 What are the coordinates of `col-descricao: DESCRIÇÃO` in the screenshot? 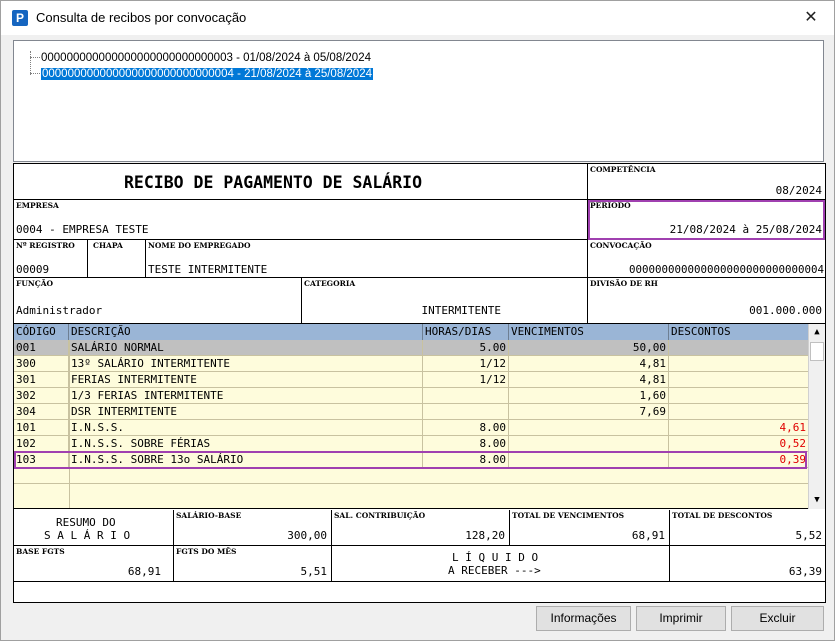 It's located at (246, 332).